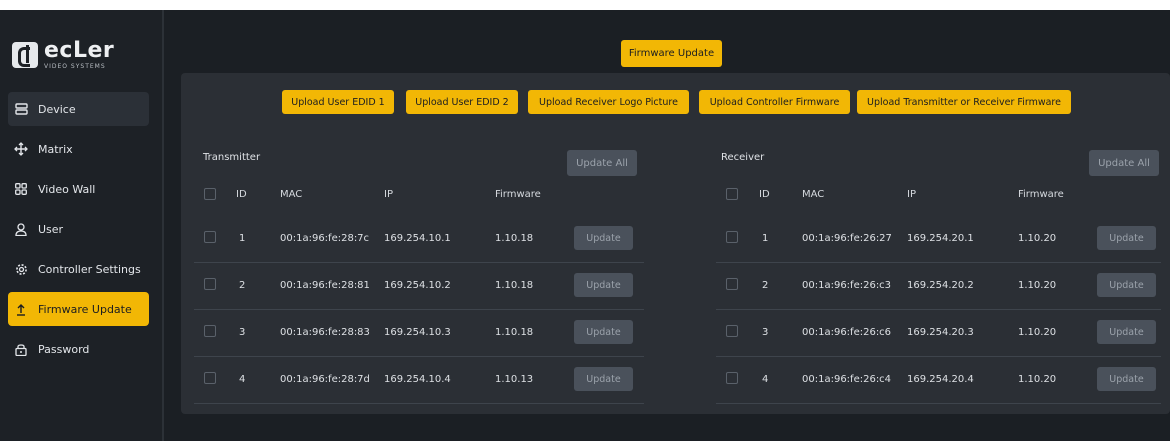  What do you see at coordinates (55, 149) in the screenshot?
I see `sidebar-item-label: Matrix` at bounding box center [55, 149].